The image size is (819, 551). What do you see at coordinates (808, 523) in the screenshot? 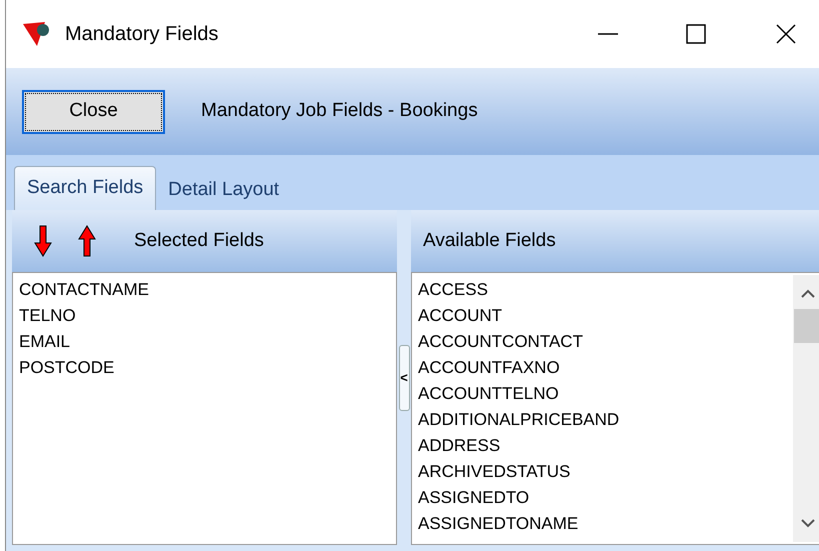
I see `scroll-down-icon` at bounding box center [808, 523].